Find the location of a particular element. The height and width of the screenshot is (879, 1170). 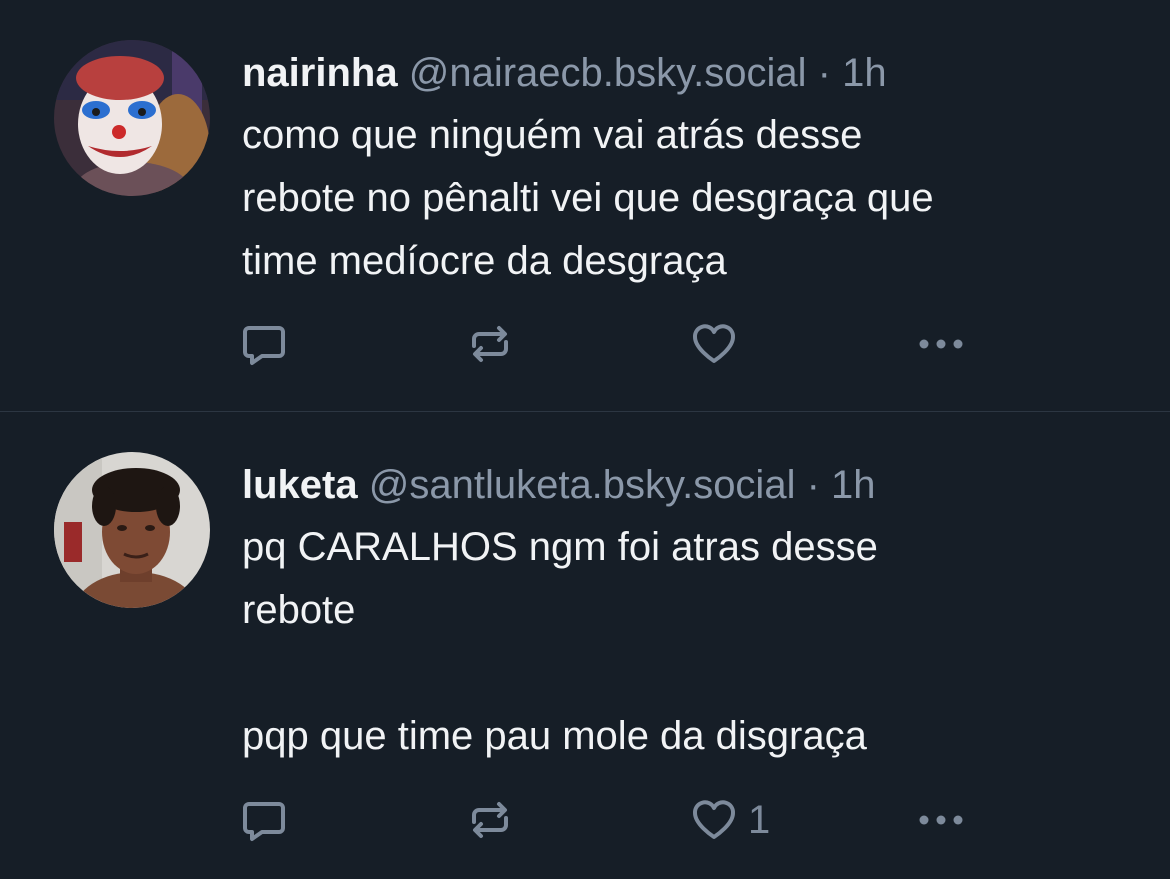

post-text-line: como que ninguém vai atrás desse is located at coordinates (552, 135).